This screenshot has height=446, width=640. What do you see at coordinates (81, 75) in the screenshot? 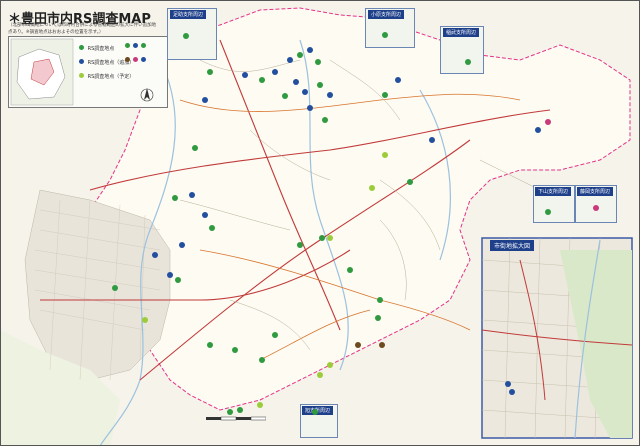
I see `yellowgreen-dot-icon` at bounding box center [81, 75].